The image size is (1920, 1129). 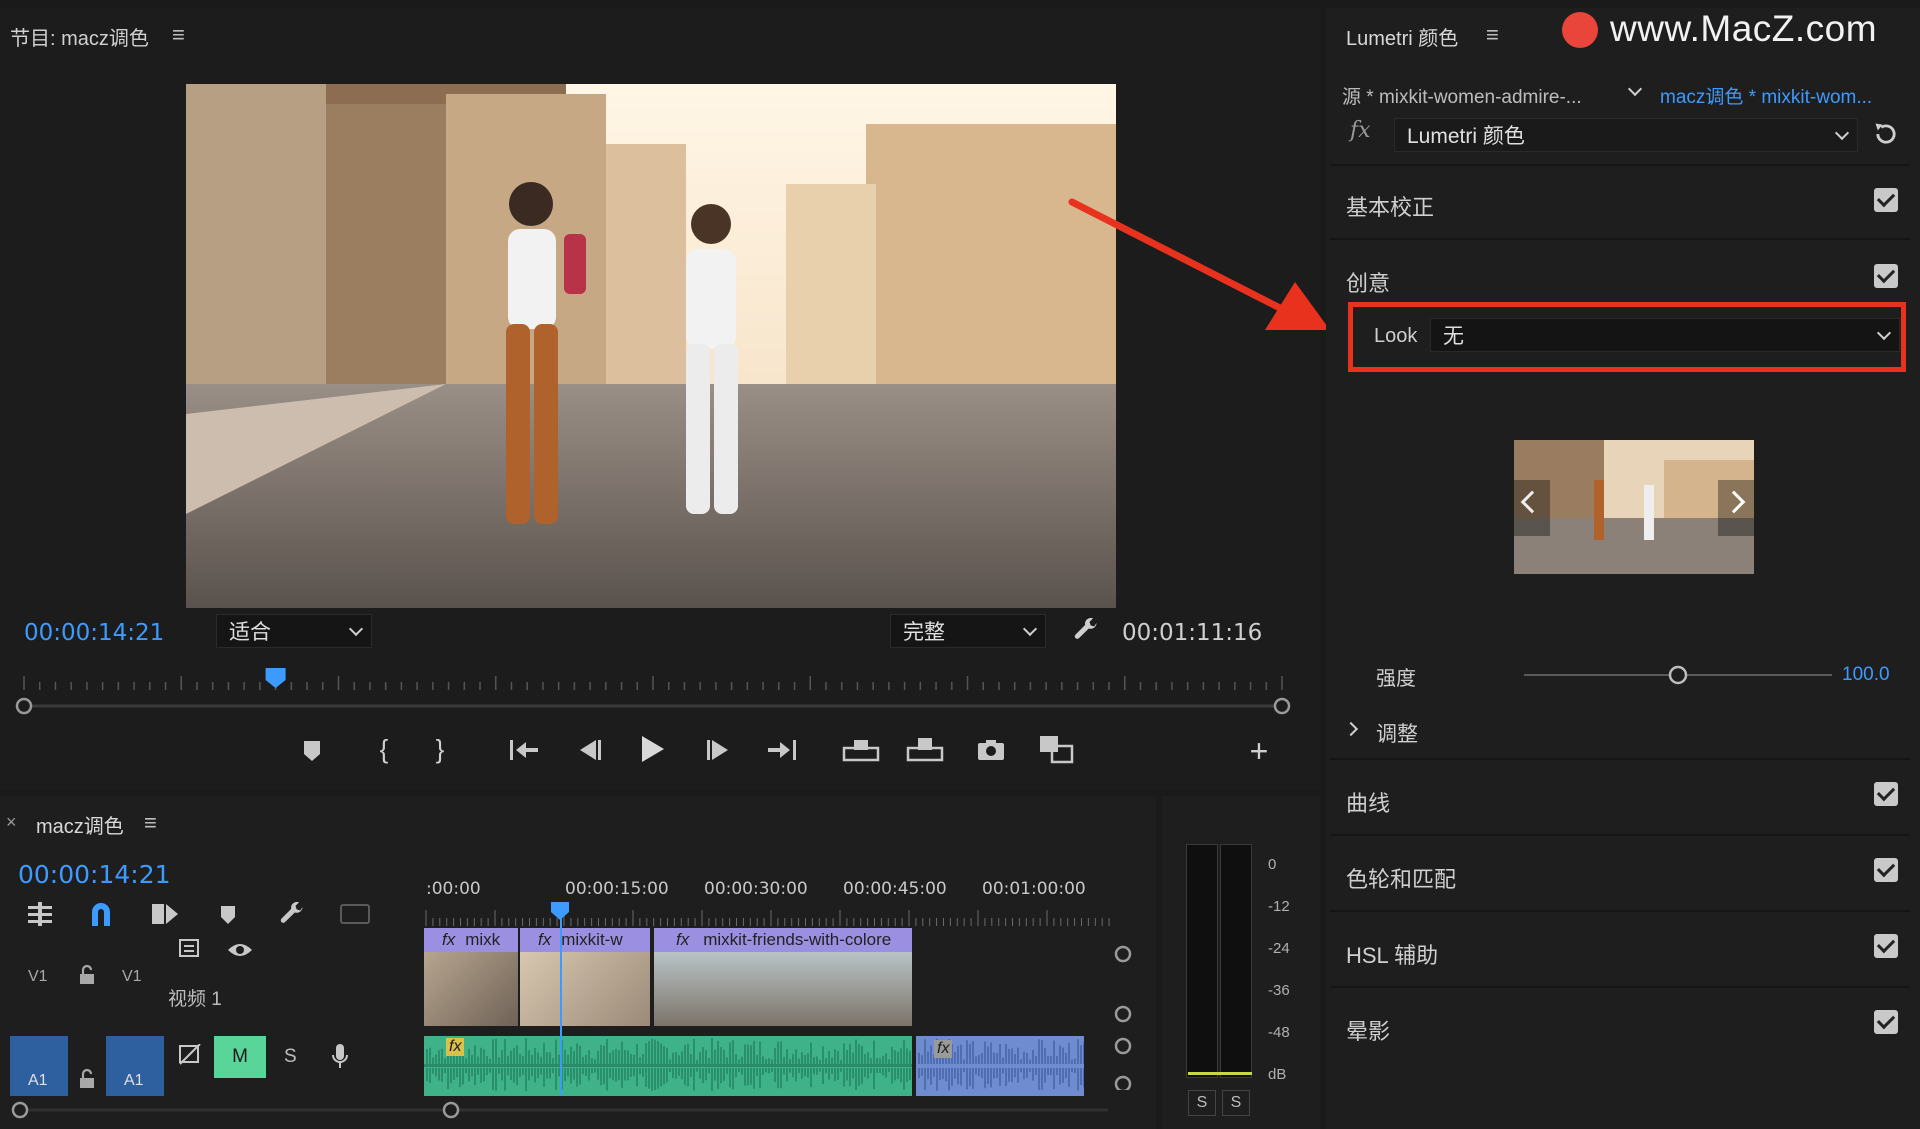 What do you see at coordinates (1397, 733) in the screenshot?
I see `adjust-label: 调整` at bounding box center [1397, 733].